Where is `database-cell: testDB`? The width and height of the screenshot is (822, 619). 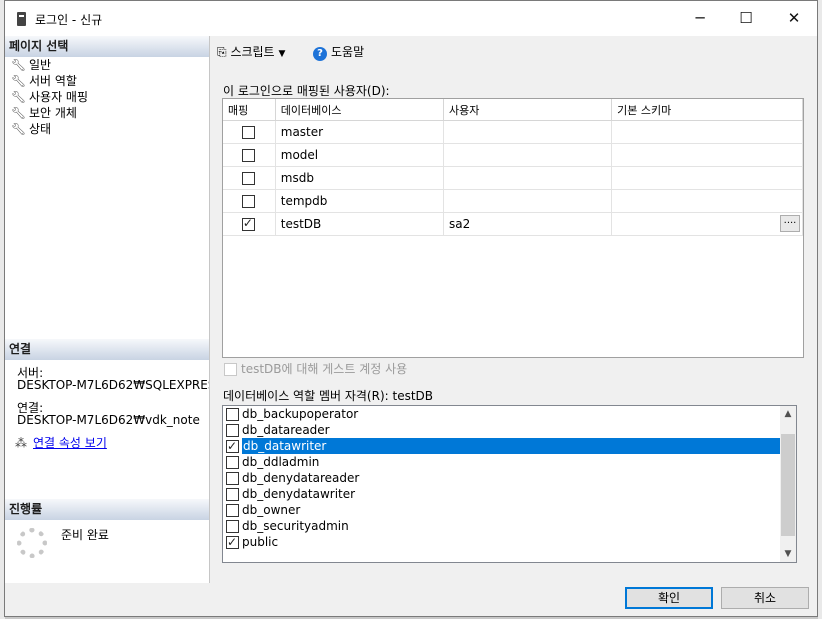 database-cell: testDB is located at coordinates (360, 224).